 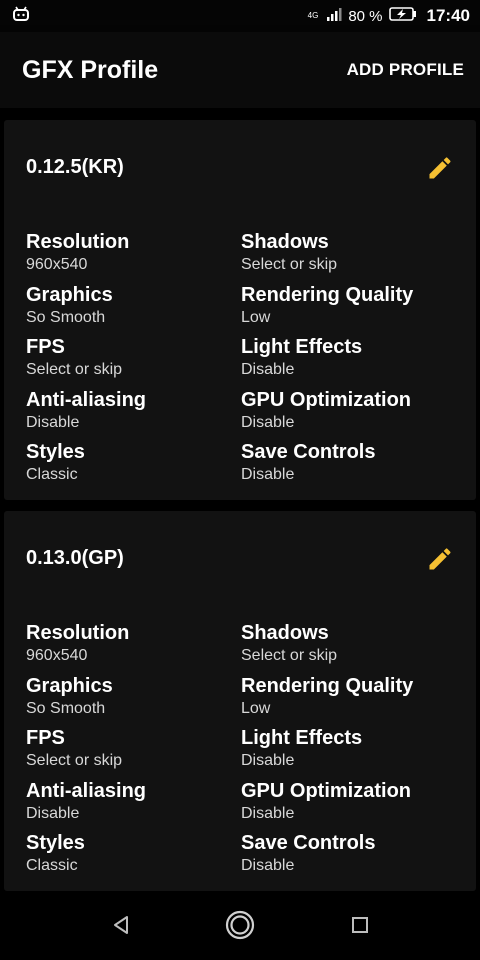 What do you see at coordinates (240, 70) in the screenshot?
I see `app-bar: GFX Profile ADD PROFILE` at bounding box center [240, 70].